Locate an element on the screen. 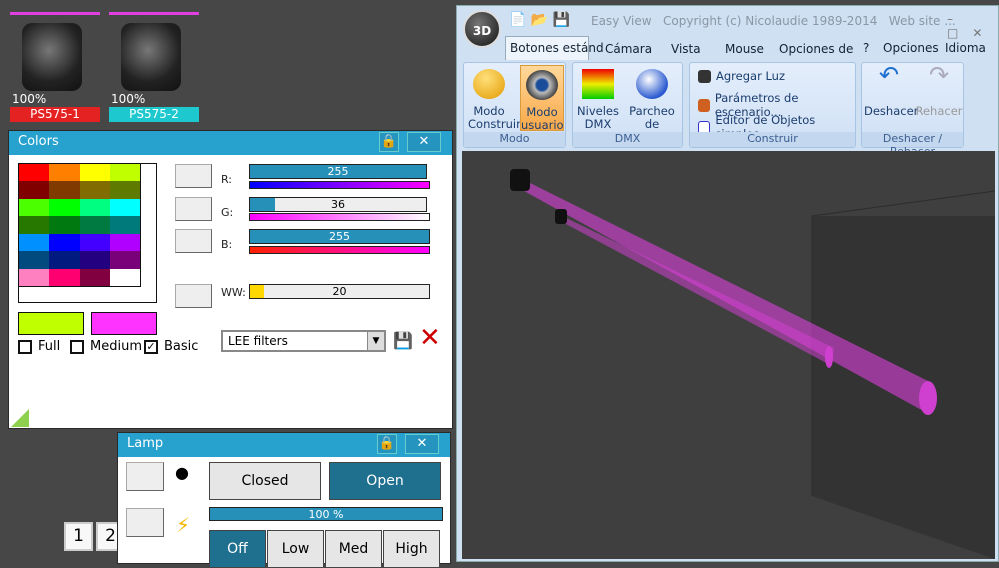 Image resolution: width=999 pixels, height=568 pixels. tab-vista: Vista is located at coordinates (686, 49).